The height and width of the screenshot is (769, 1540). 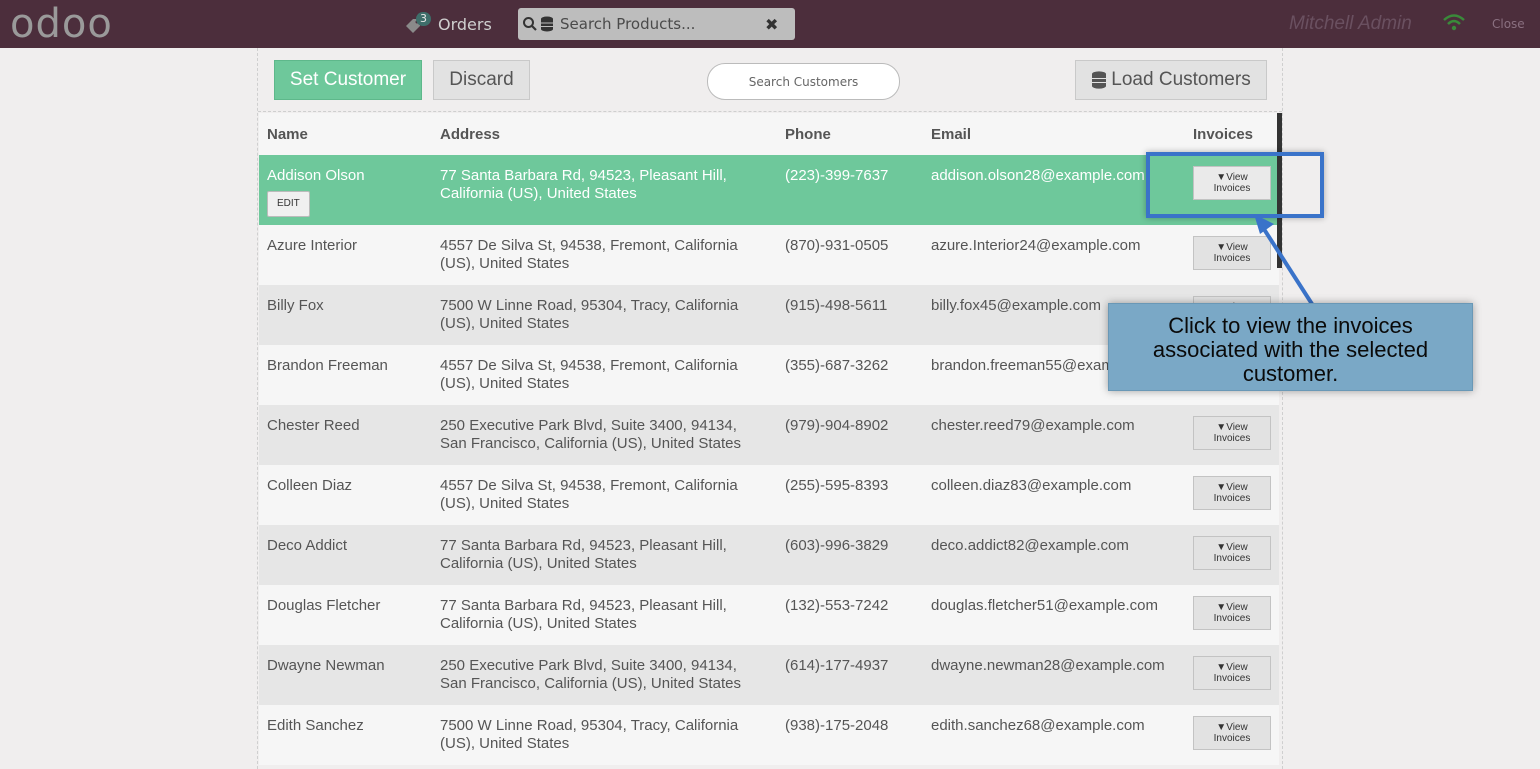 What do you see at coordinates (837, 425) in the screenshot?
I see `phone: (979)-904-8902` at bounding box center [837, 425].